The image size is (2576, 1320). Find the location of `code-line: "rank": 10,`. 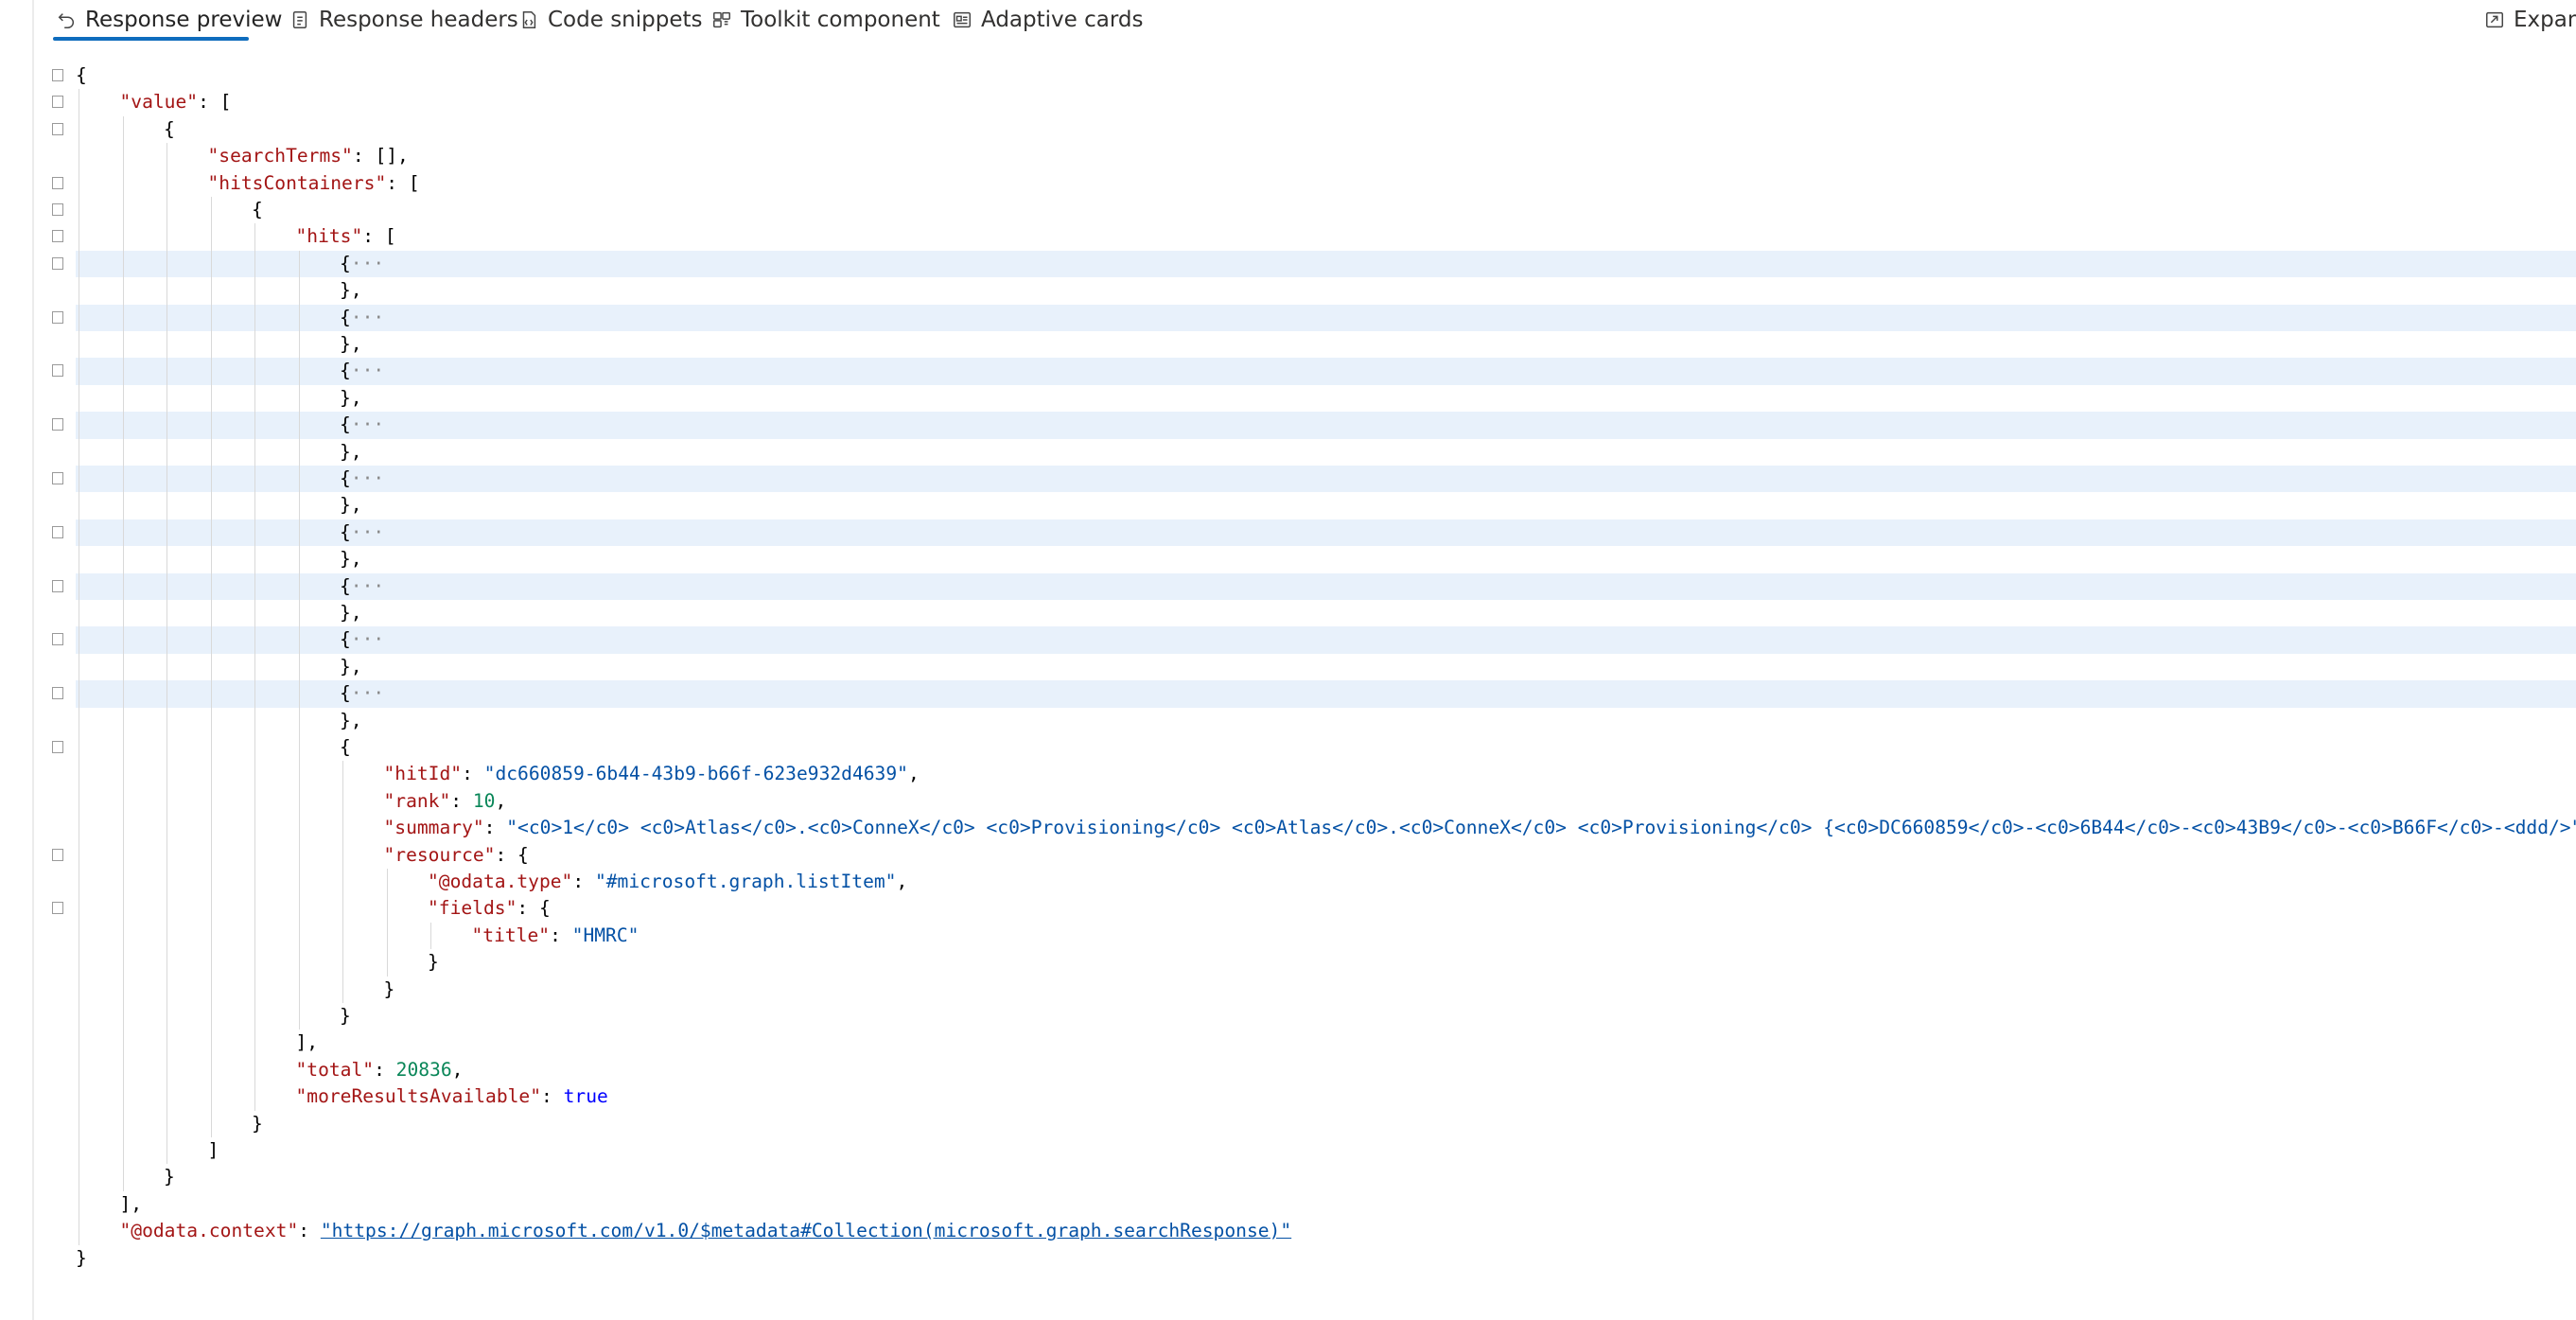

code-line: "rank": 10, is located at coordinates (1288, 802).